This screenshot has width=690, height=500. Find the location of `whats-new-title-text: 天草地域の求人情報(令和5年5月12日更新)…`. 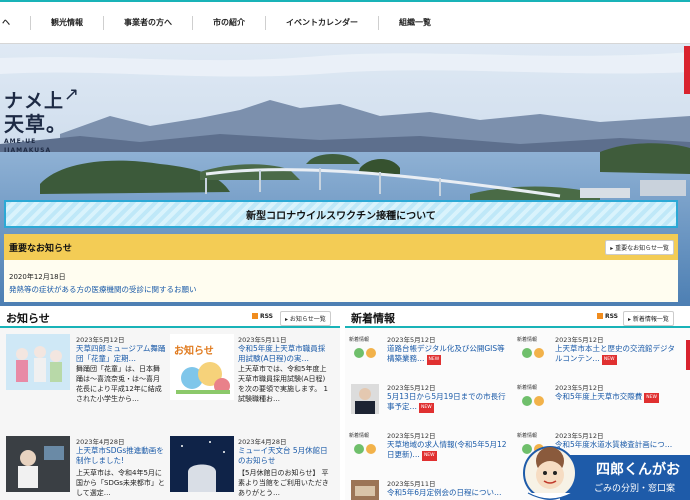

whats-new-title-text: 天草地域の求人情報(令和5年5月12日更新)… is located at coordinates (447, 449).